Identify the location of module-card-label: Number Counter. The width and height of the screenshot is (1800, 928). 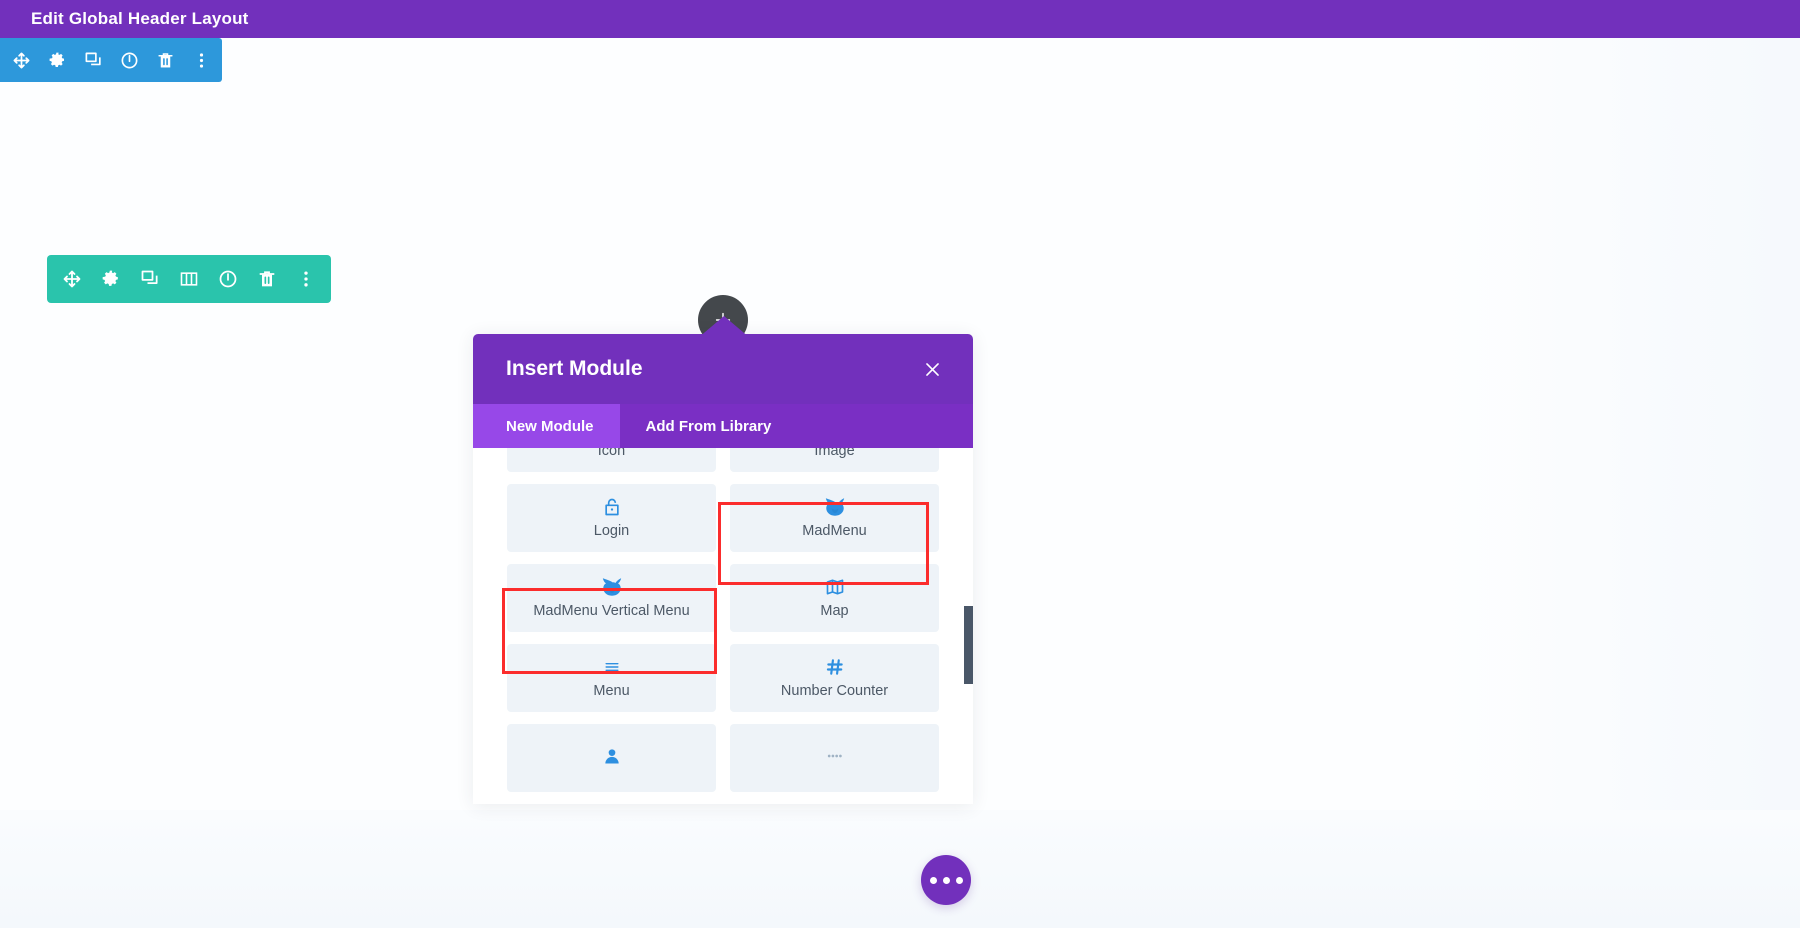
(834, 691).